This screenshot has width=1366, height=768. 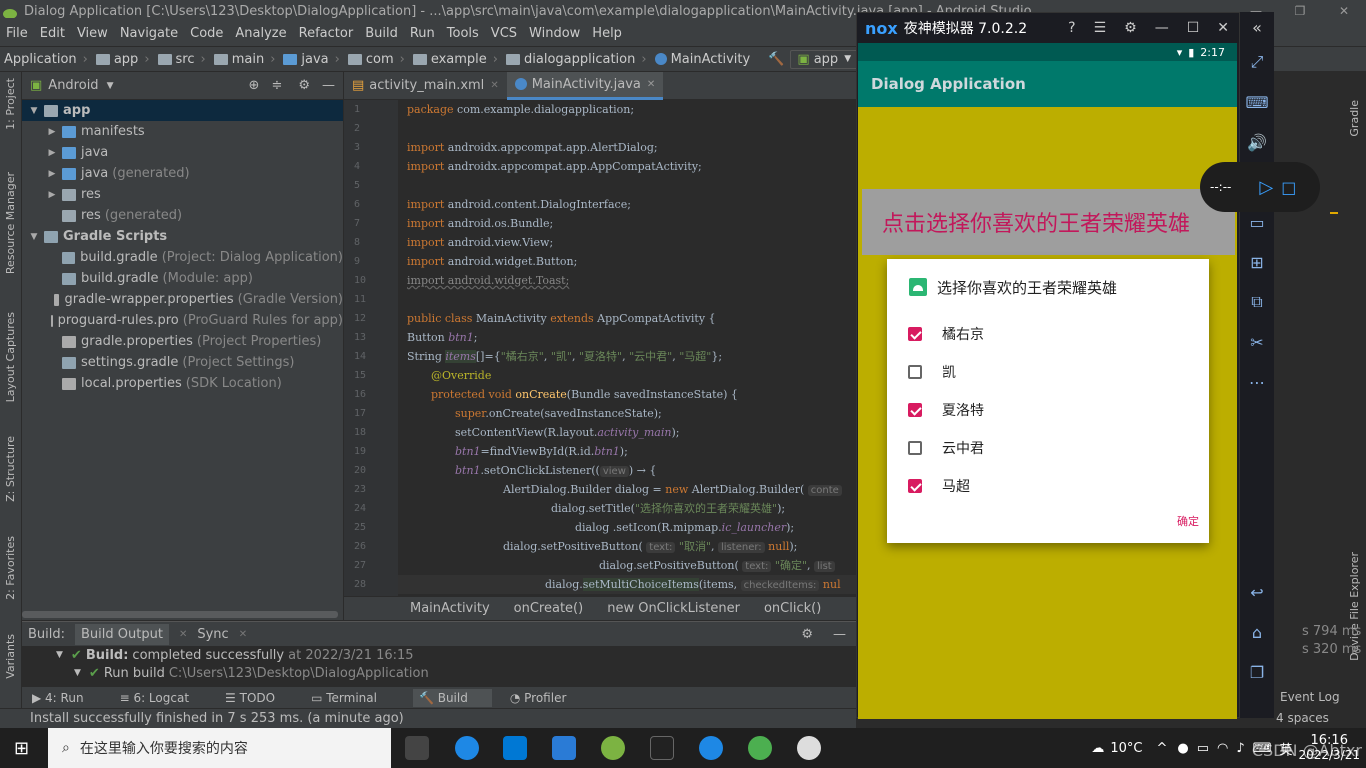 I want to click on tool-todo: ☰ TODO, so click(x=259, y=698).